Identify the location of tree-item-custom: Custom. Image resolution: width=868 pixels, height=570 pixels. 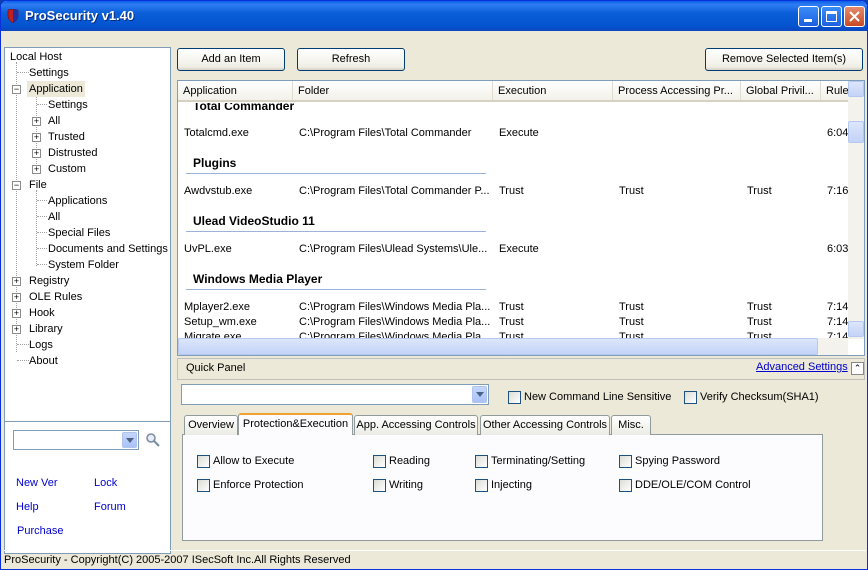
(67, 169).